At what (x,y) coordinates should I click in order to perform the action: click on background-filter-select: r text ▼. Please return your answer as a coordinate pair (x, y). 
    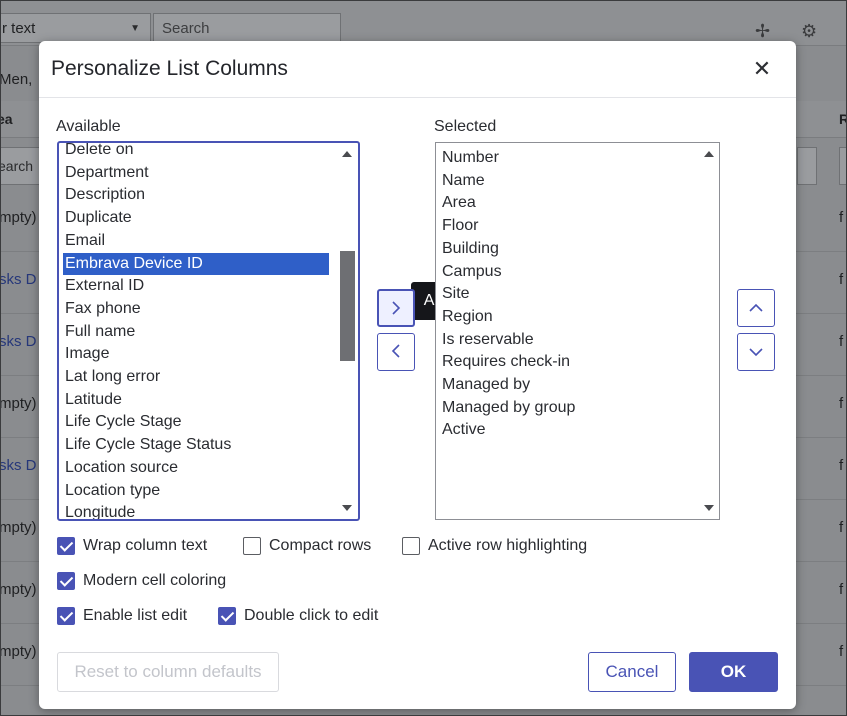
    Looking at the image, I should click on (76, 28).